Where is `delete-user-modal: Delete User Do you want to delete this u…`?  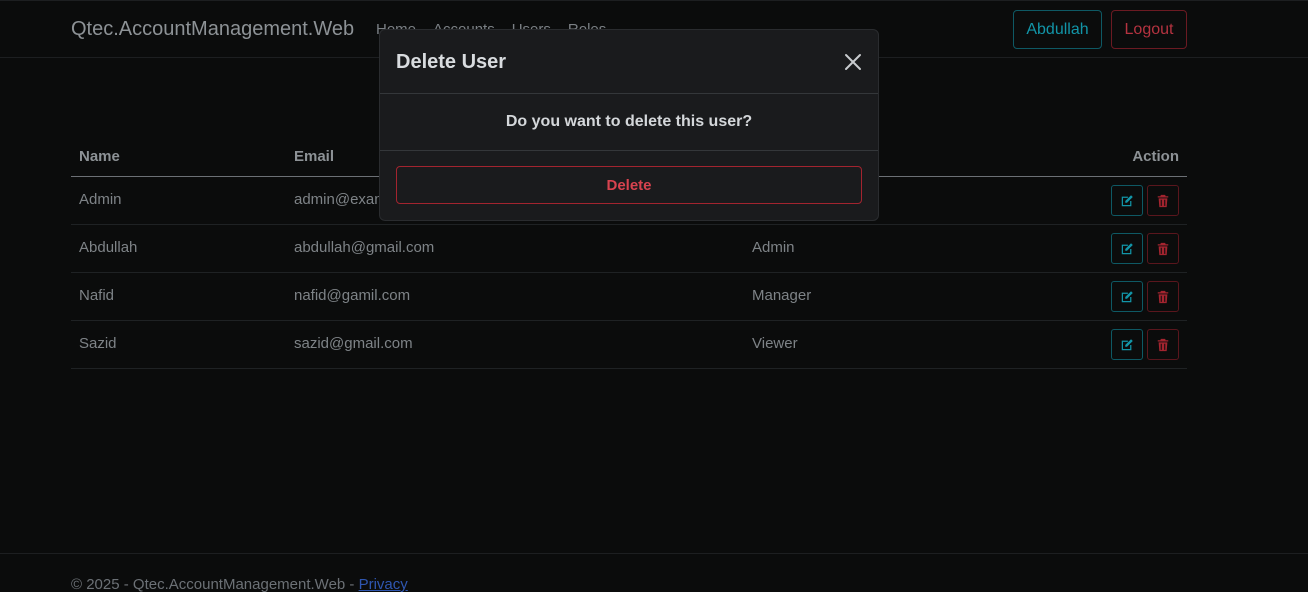
delete-user-modal: Delete User Do you want to delete this u… is located at coordinates (629, 125).